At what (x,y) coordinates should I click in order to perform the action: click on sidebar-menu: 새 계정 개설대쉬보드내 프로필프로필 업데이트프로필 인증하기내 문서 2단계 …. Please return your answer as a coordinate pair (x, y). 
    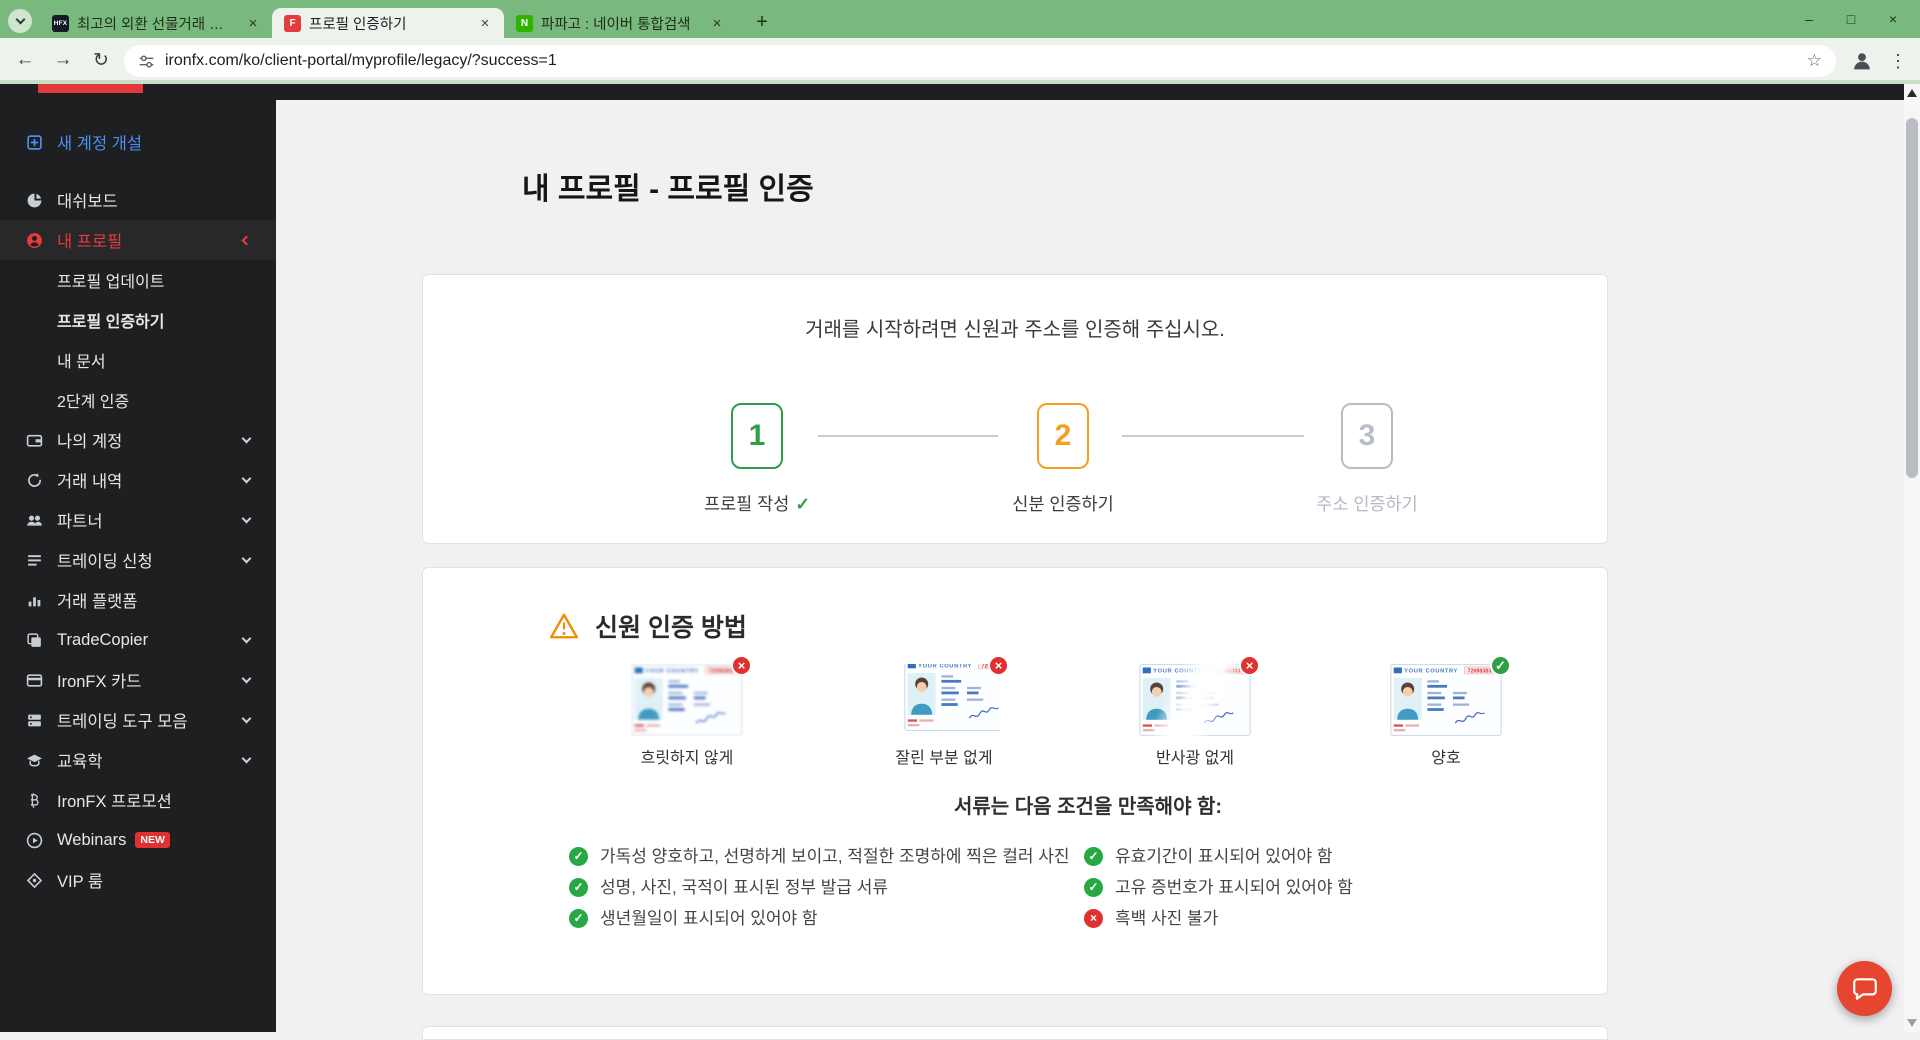
    Looking at the image, I should click on (138, 511).